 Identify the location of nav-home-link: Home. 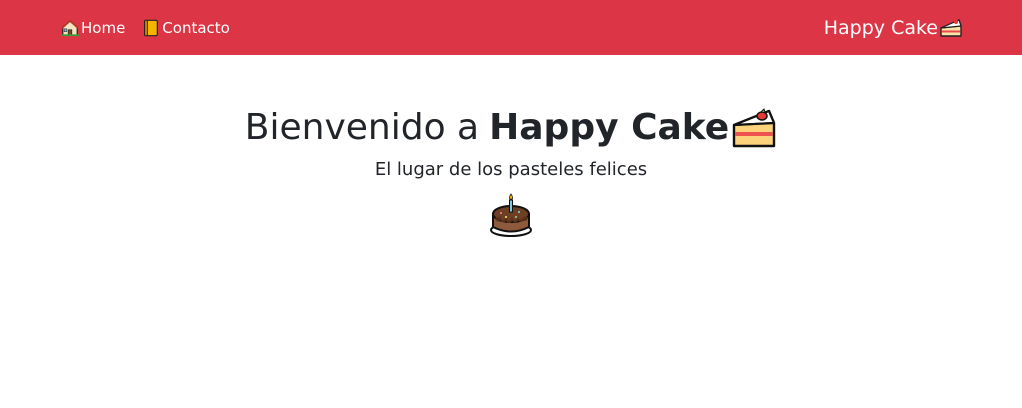
(93, 28).